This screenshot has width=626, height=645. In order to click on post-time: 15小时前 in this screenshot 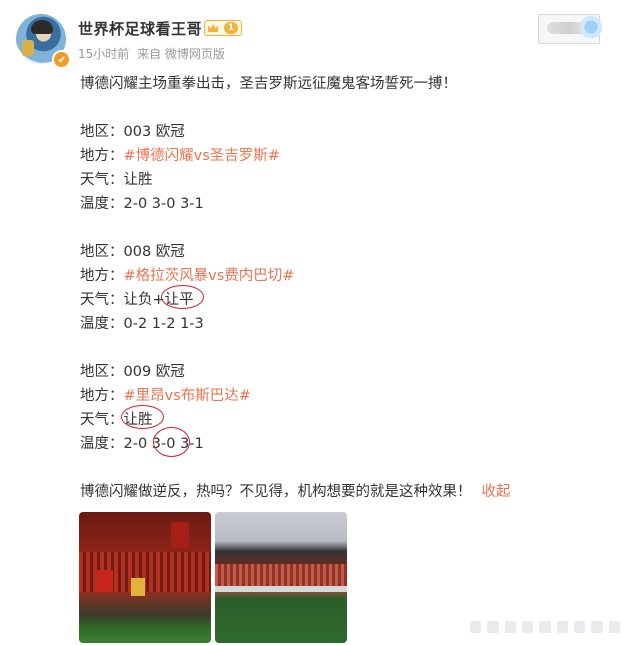, I will do `click(103, 54)`.